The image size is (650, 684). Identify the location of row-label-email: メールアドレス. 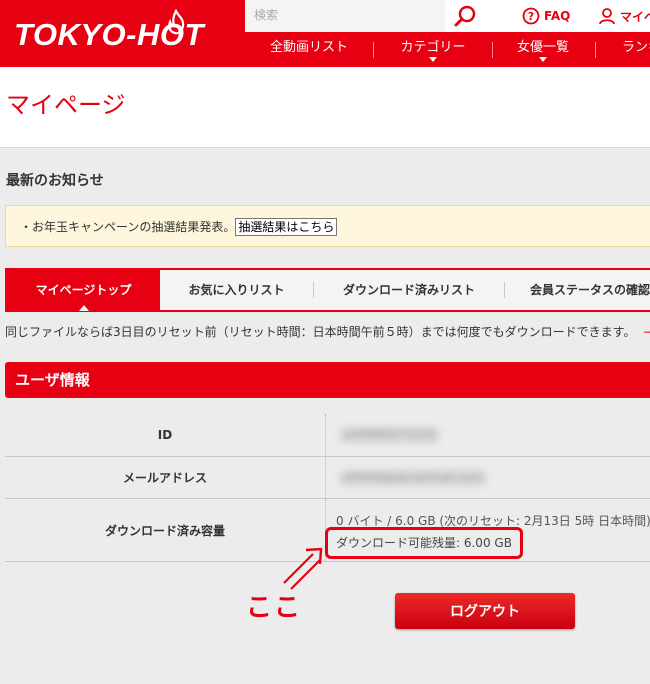
(164, 478).